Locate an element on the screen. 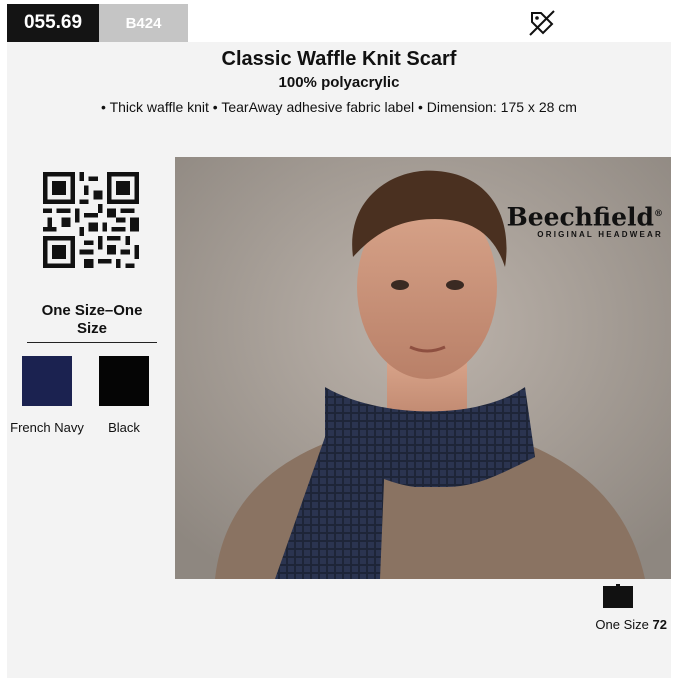 This screenshot has height=679, width=678. packaging-size-label: One Size is located at coordinates (622, 624).